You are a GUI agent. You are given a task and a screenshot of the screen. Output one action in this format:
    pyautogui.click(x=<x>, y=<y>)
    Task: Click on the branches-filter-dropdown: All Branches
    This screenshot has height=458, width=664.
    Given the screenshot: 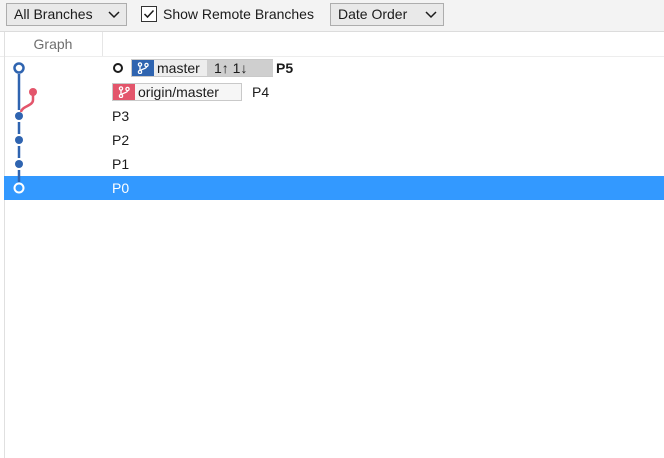 What is the action you would take?
    pyautogui.click(x=66, y=14)
    